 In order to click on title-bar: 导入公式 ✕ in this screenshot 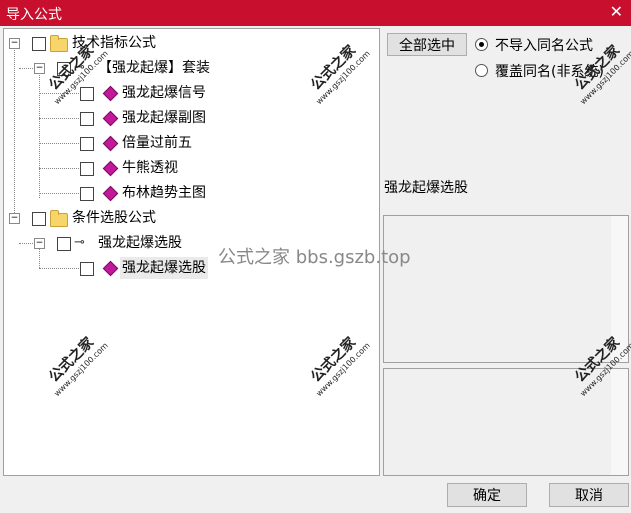, I will do `click(315, 13)`.